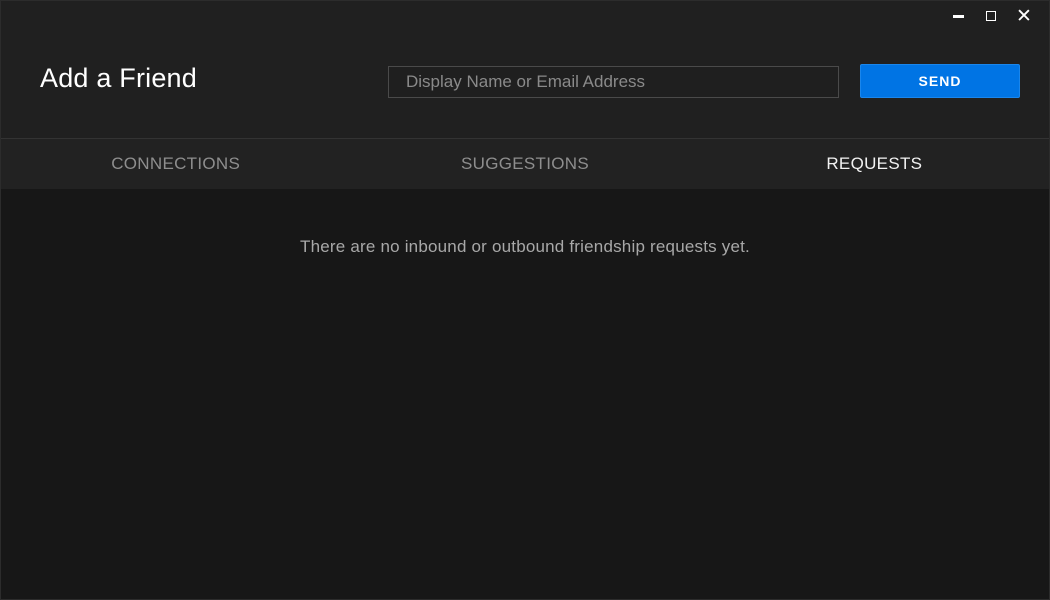 This screenshot has width=1050, height=600. Describe the element at coordinates (874, 164) in the screenshot. I see `tab-requests: REQUESTS` at that location.